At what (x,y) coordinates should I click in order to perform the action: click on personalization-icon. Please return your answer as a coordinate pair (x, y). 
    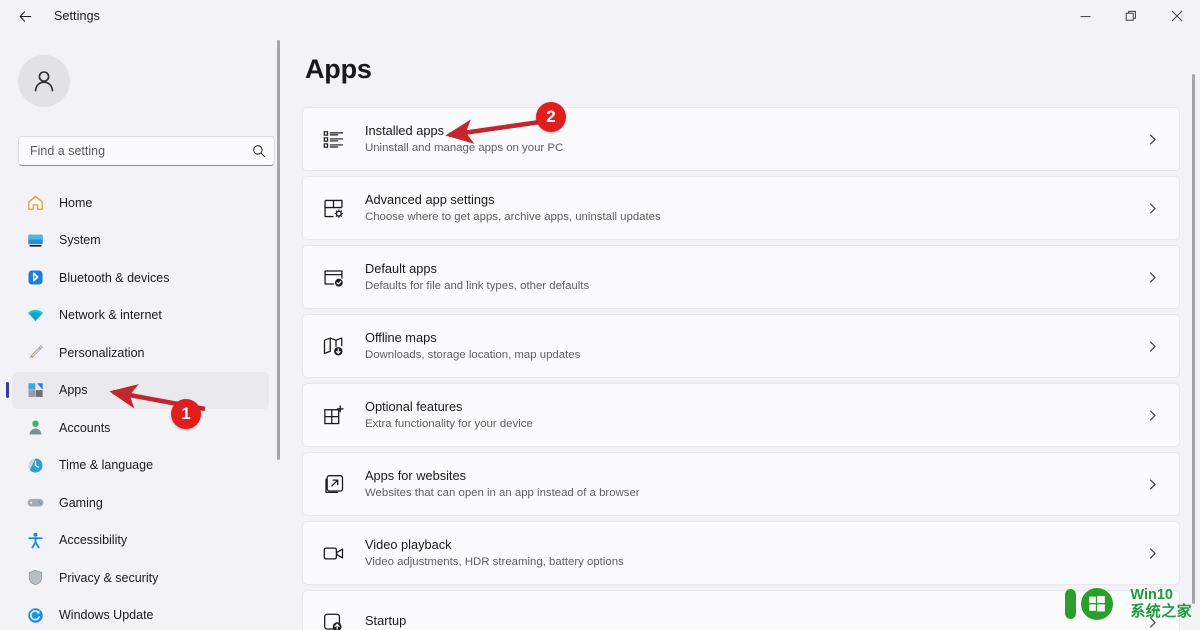
    Looking at the image, I should click on (35, 353).